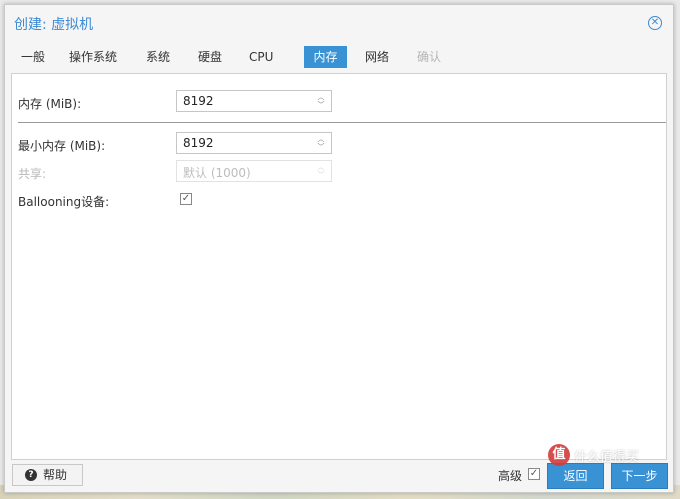  I want to click on tab-confirm: 确认, so click(429, 57).